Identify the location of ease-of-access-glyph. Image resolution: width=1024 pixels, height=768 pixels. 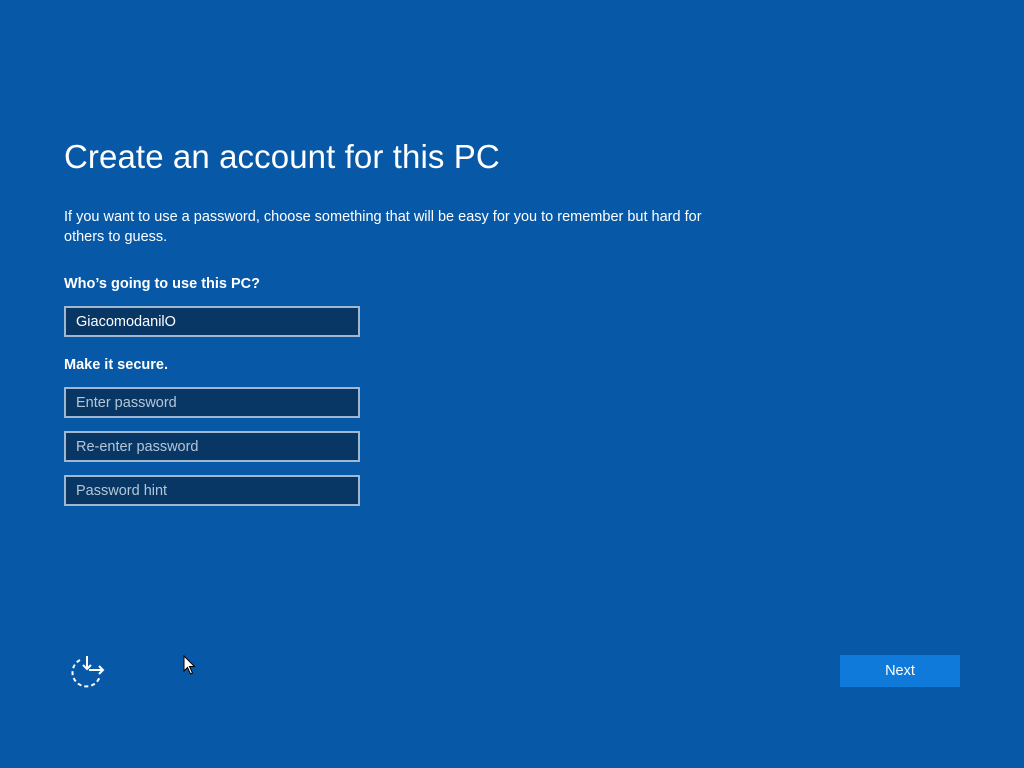
(88, 672).